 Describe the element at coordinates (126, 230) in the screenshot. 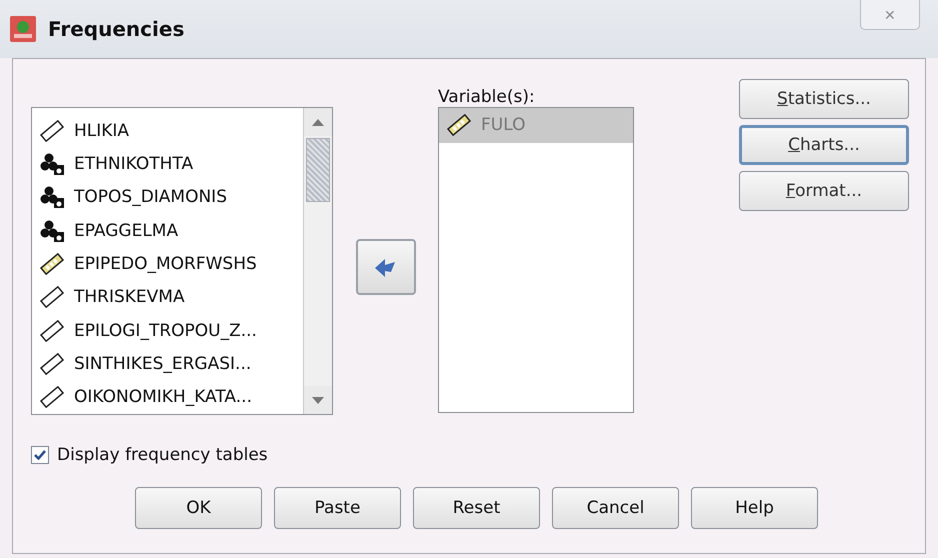

I see `variable-name: EPAGGELMA` at that location.